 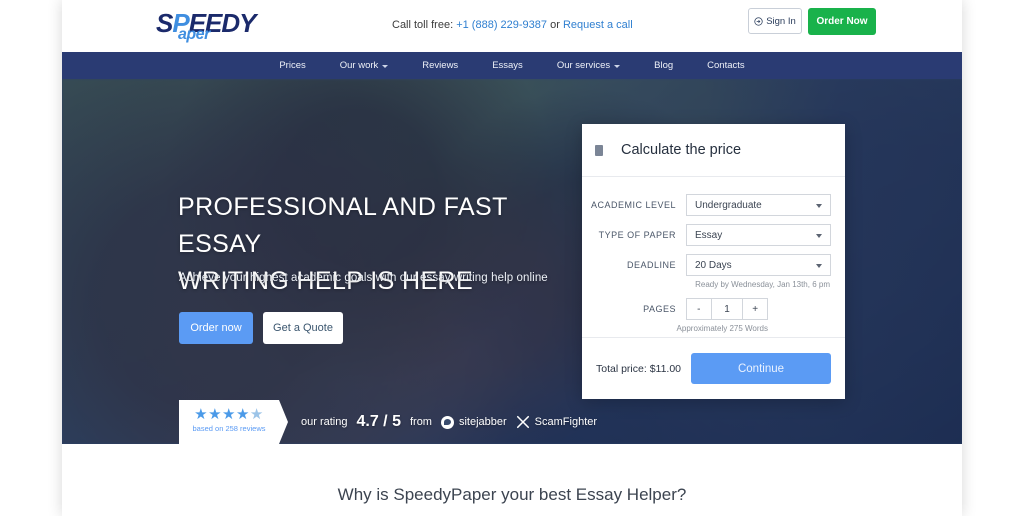 I want to click on nav-label: Our services, so click(x=583, y=65).